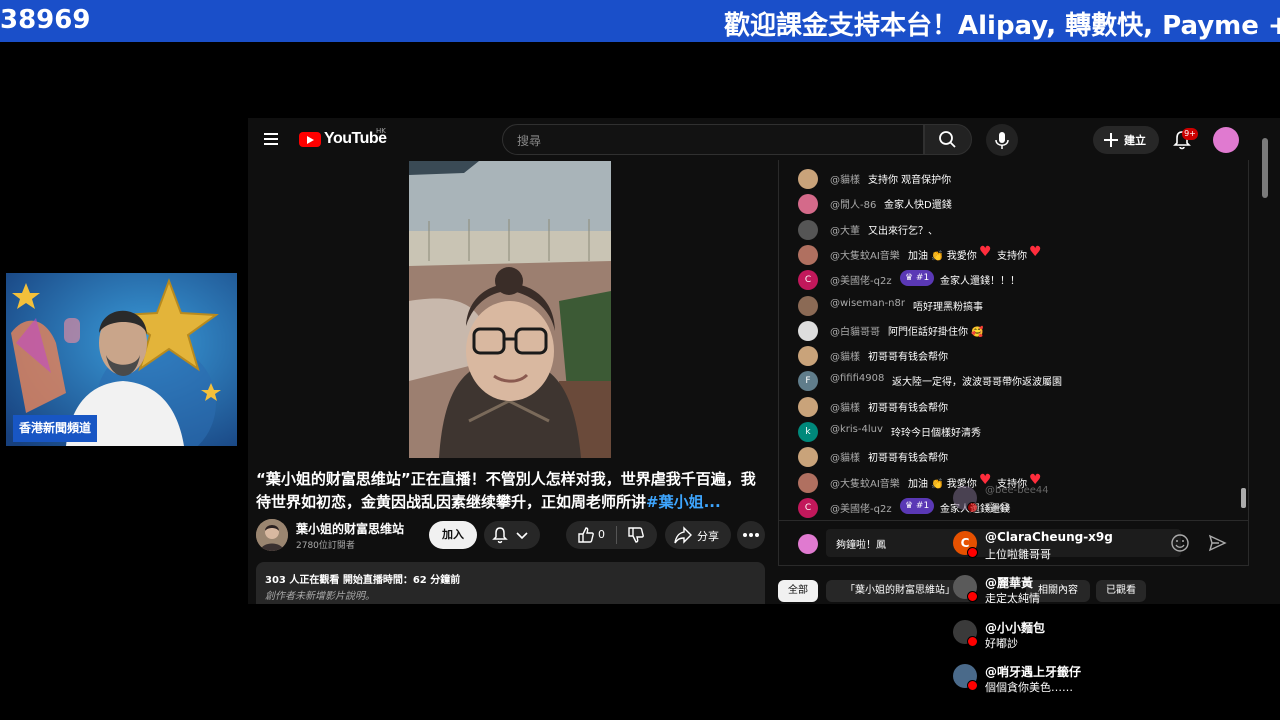  I want to click on chat-message: @貓樣 支持你 观音保护你, so click(1018, 179).